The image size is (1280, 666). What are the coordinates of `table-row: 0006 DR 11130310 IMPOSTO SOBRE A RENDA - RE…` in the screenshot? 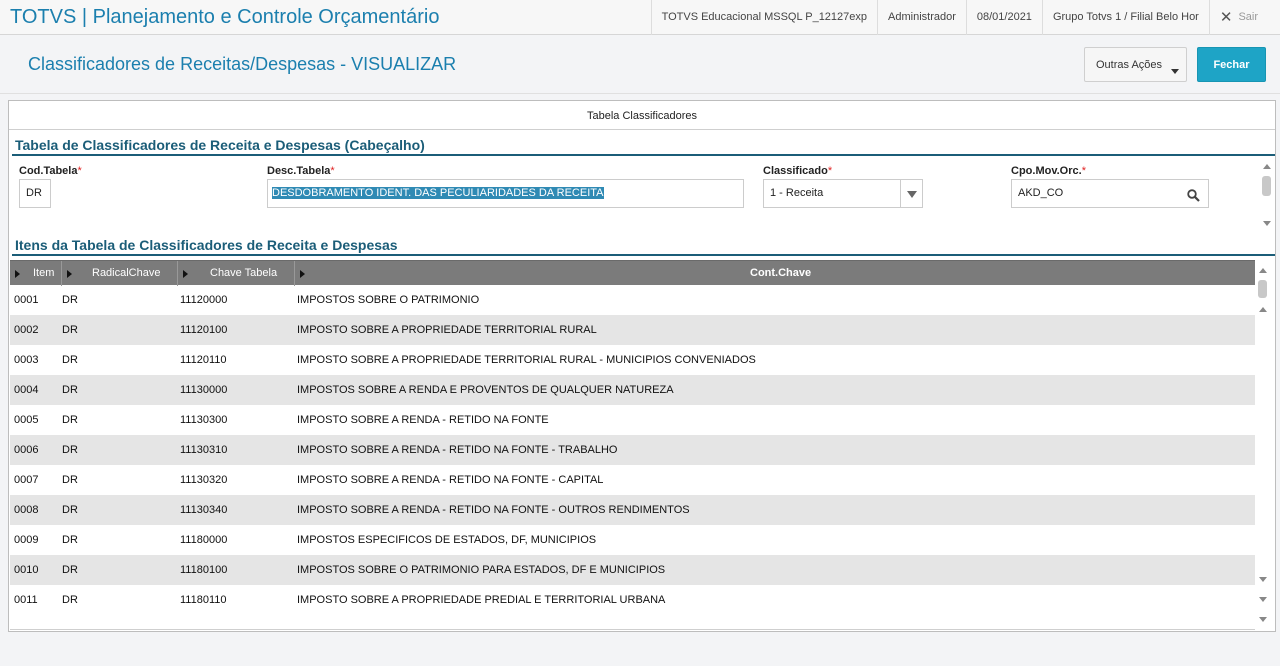 It's located at (632, 450).